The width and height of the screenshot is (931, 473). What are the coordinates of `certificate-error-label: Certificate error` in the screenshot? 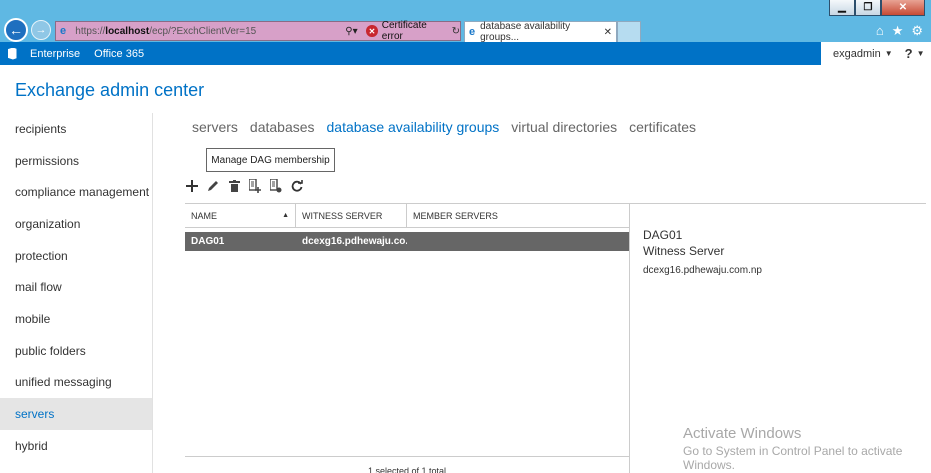 It's located at (415, 31).